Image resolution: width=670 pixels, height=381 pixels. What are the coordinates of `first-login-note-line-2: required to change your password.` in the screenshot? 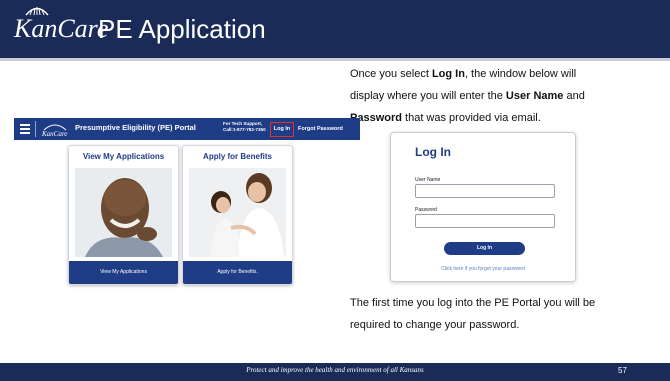 It's located at (435, 325).